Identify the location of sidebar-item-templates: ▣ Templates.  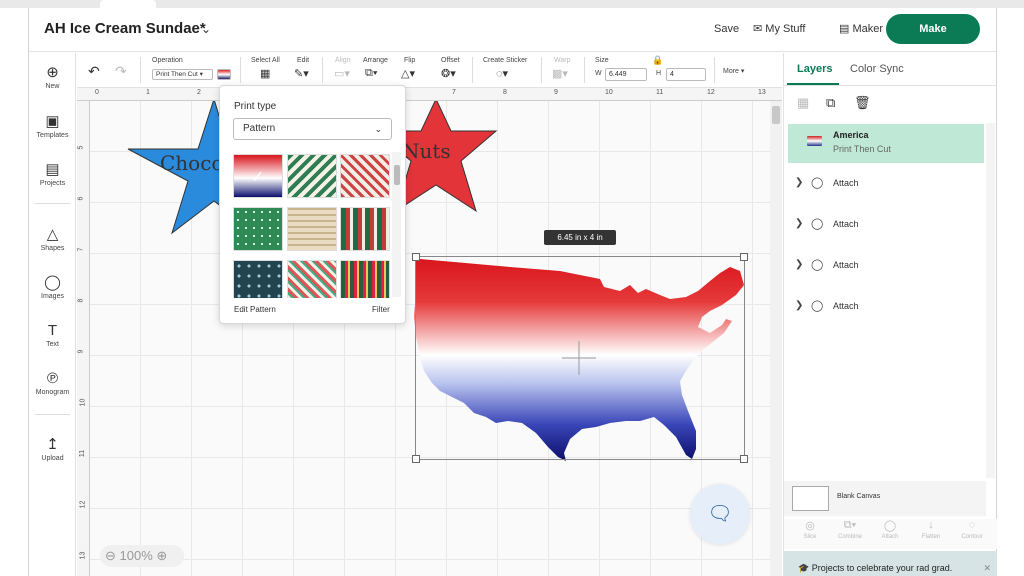
(52, 126).